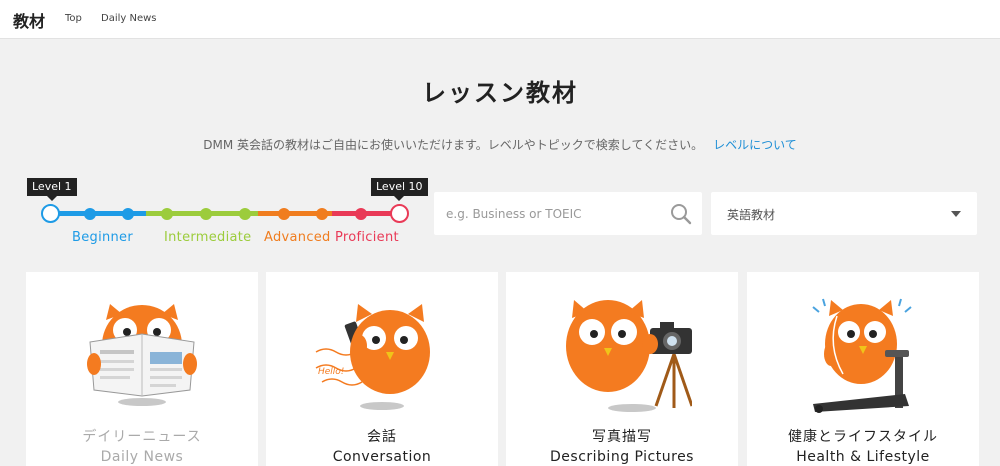 The width and height of the screenshot is (1000, 466). What do you see at coordinates (142, 355) in the screenshot?
I see `owl-reading-newspaper-icon` at bounding box center [142, 355].